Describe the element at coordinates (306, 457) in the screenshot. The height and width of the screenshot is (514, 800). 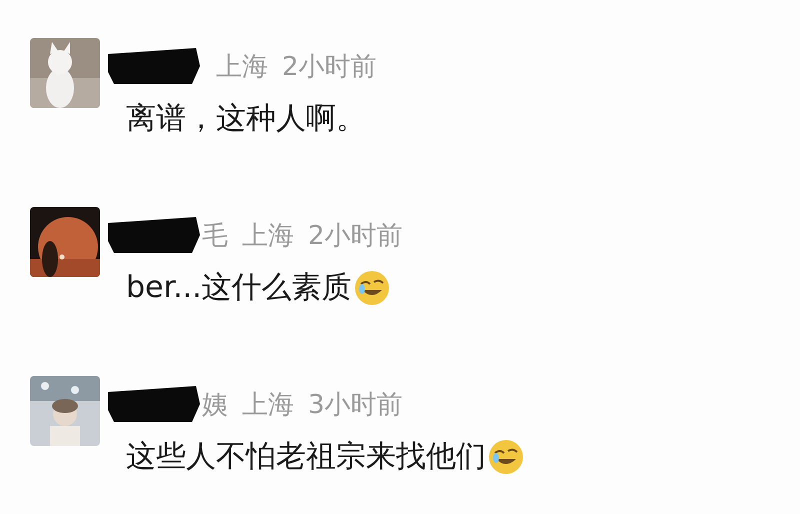
I see `comment-text: 这些人不怕老祖宗来找他们` at that location.